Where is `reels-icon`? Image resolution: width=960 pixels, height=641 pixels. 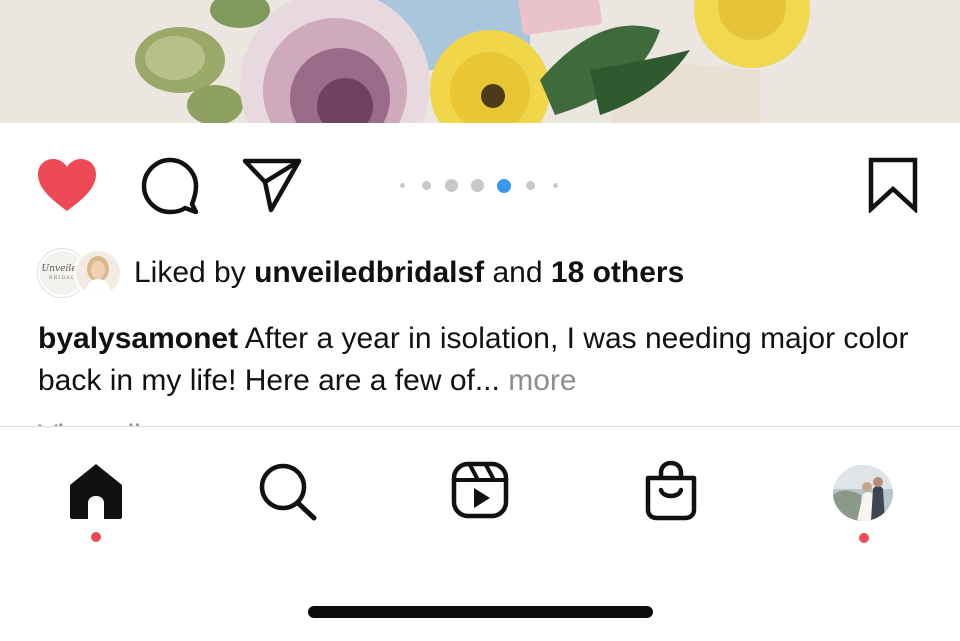 reels-icon is located at coordinates (480, 490).